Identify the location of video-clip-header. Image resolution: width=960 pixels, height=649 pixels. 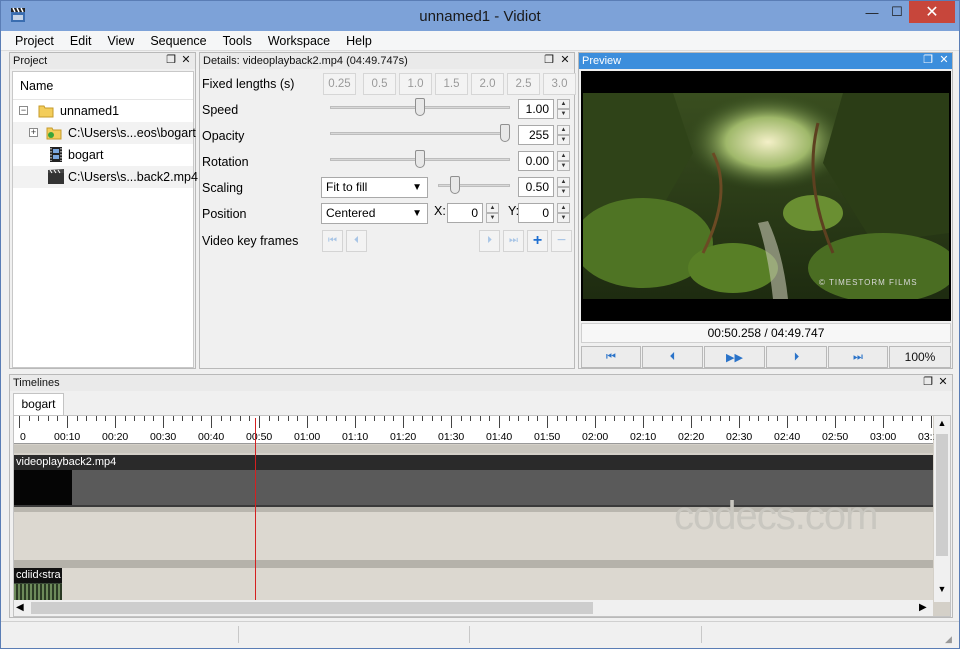
(473, 462).